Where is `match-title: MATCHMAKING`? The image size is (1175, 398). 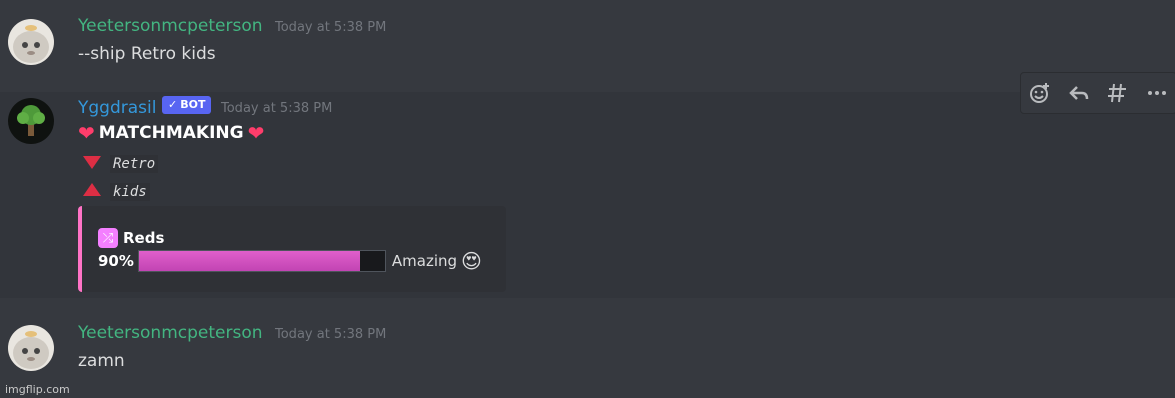
match-title: MATCHMAKING is located at coordinates (171, 133).